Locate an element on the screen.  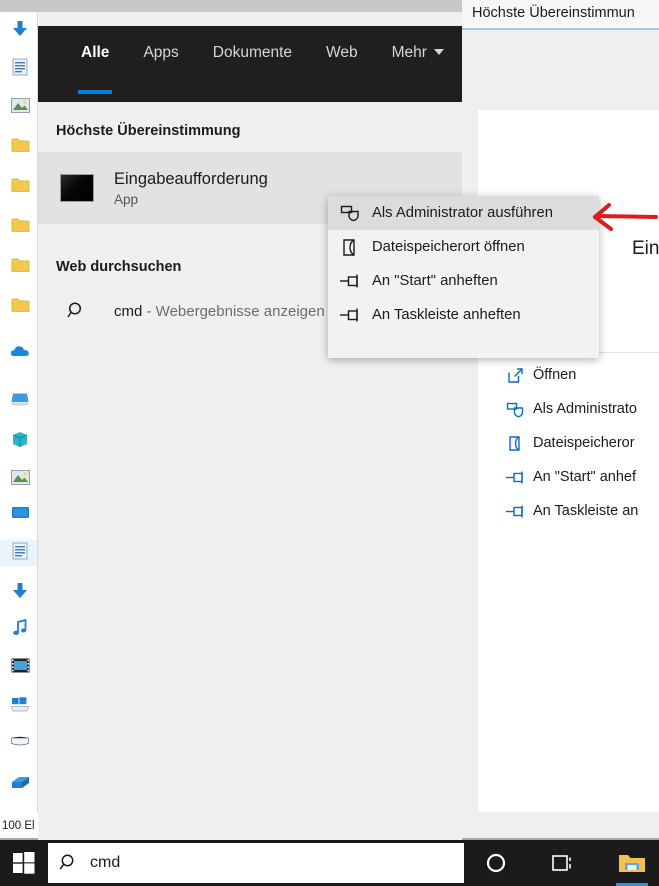
context-menu-item-label: Dateispeicherort öffnen is located at coordinates (448, 247).